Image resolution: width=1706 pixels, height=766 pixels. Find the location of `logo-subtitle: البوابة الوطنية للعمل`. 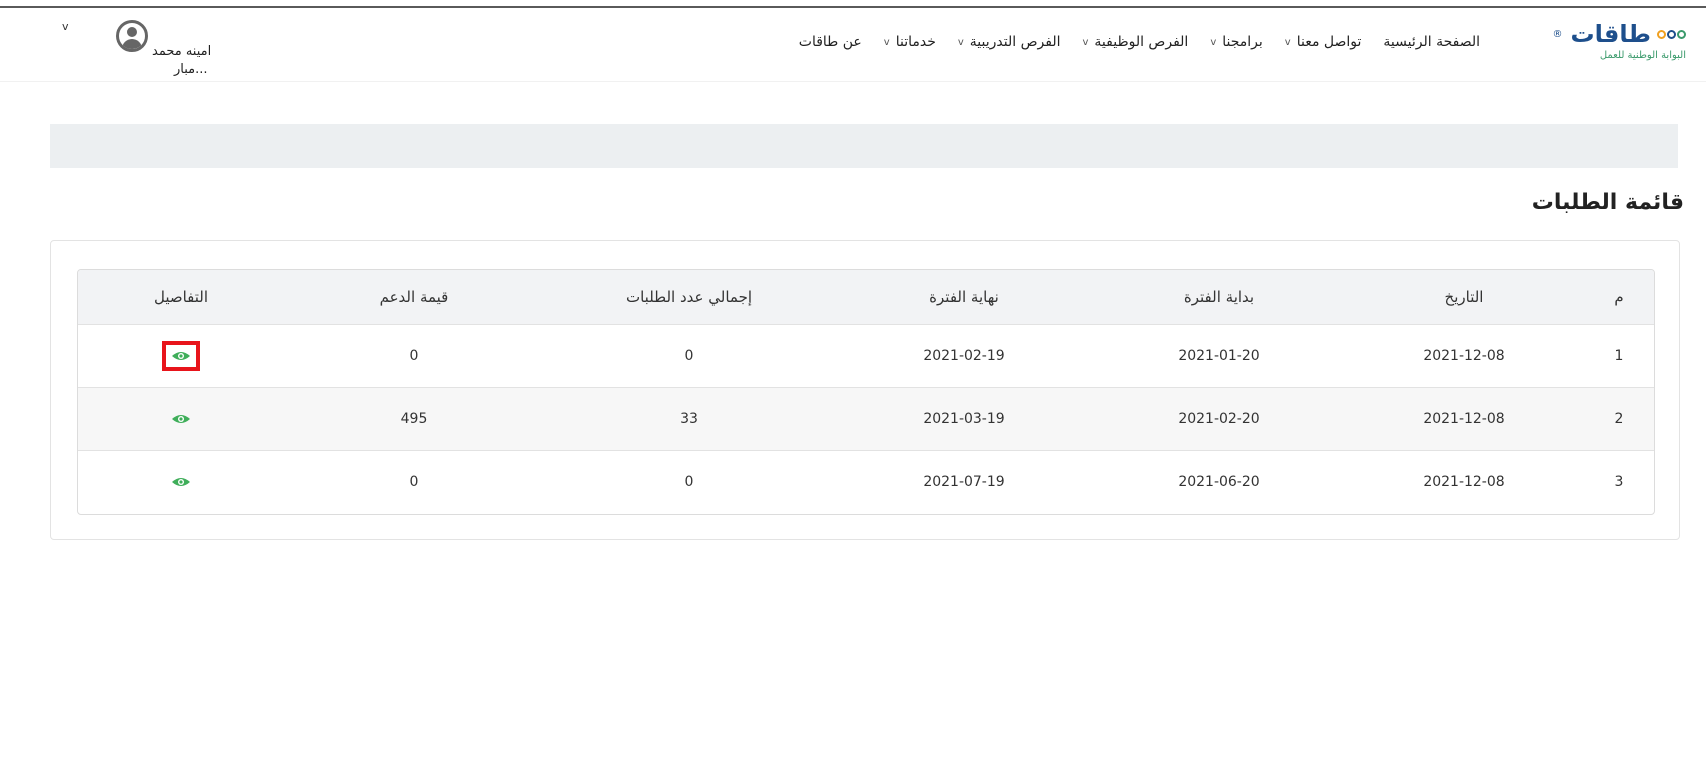

logo-subtitle: البوابة الوطنية للعمل is located at coordinates (1642, 55).